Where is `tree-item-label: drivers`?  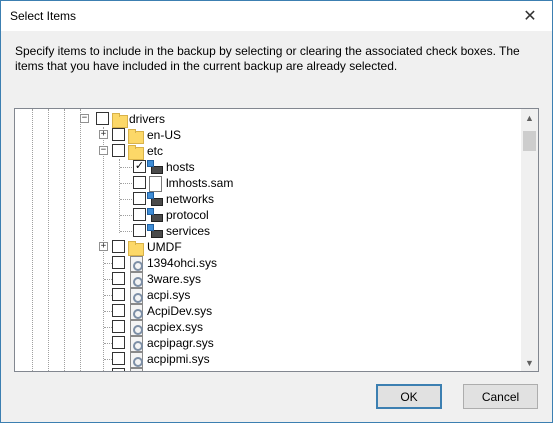 tree-item-label: drivers is located at coordinates (147, 119).